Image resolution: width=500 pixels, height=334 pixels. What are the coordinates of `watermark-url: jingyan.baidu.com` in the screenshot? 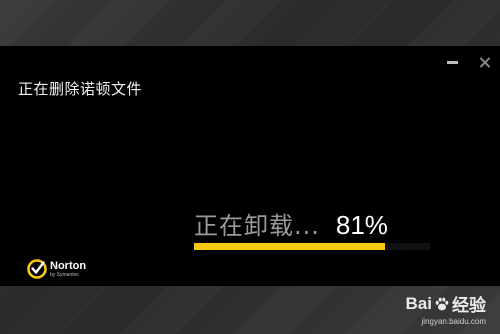 It's located at (453, 321).